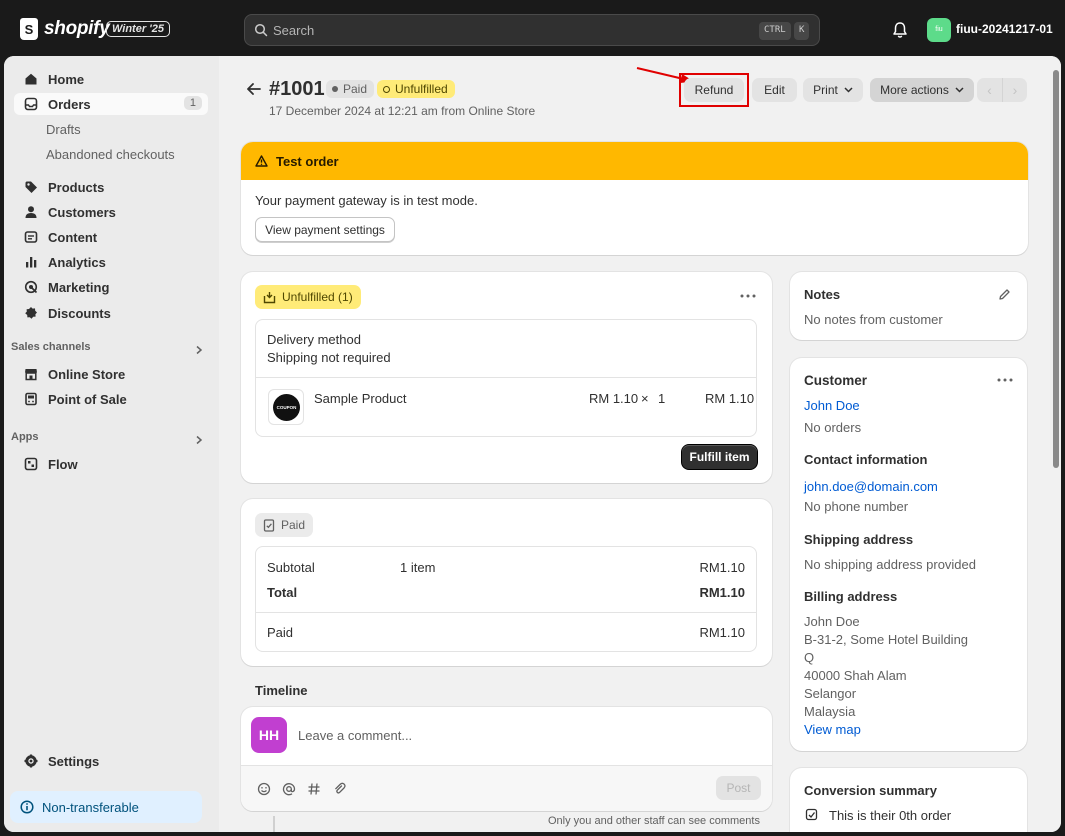  What do you see at coordinates (1056, 269) in the screenshot?
I see `scrollbar-thumb` at bounding box center [1056, 269].